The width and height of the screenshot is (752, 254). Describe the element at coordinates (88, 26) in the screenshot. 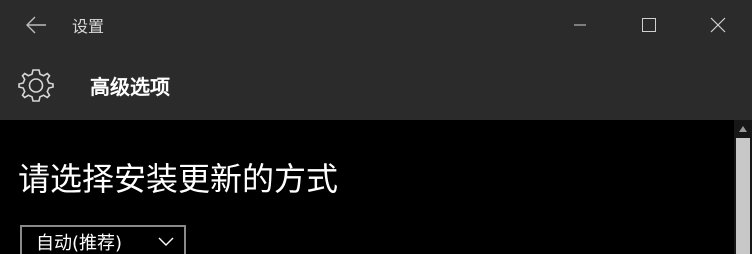

I see `window-title: 设置` at that location.